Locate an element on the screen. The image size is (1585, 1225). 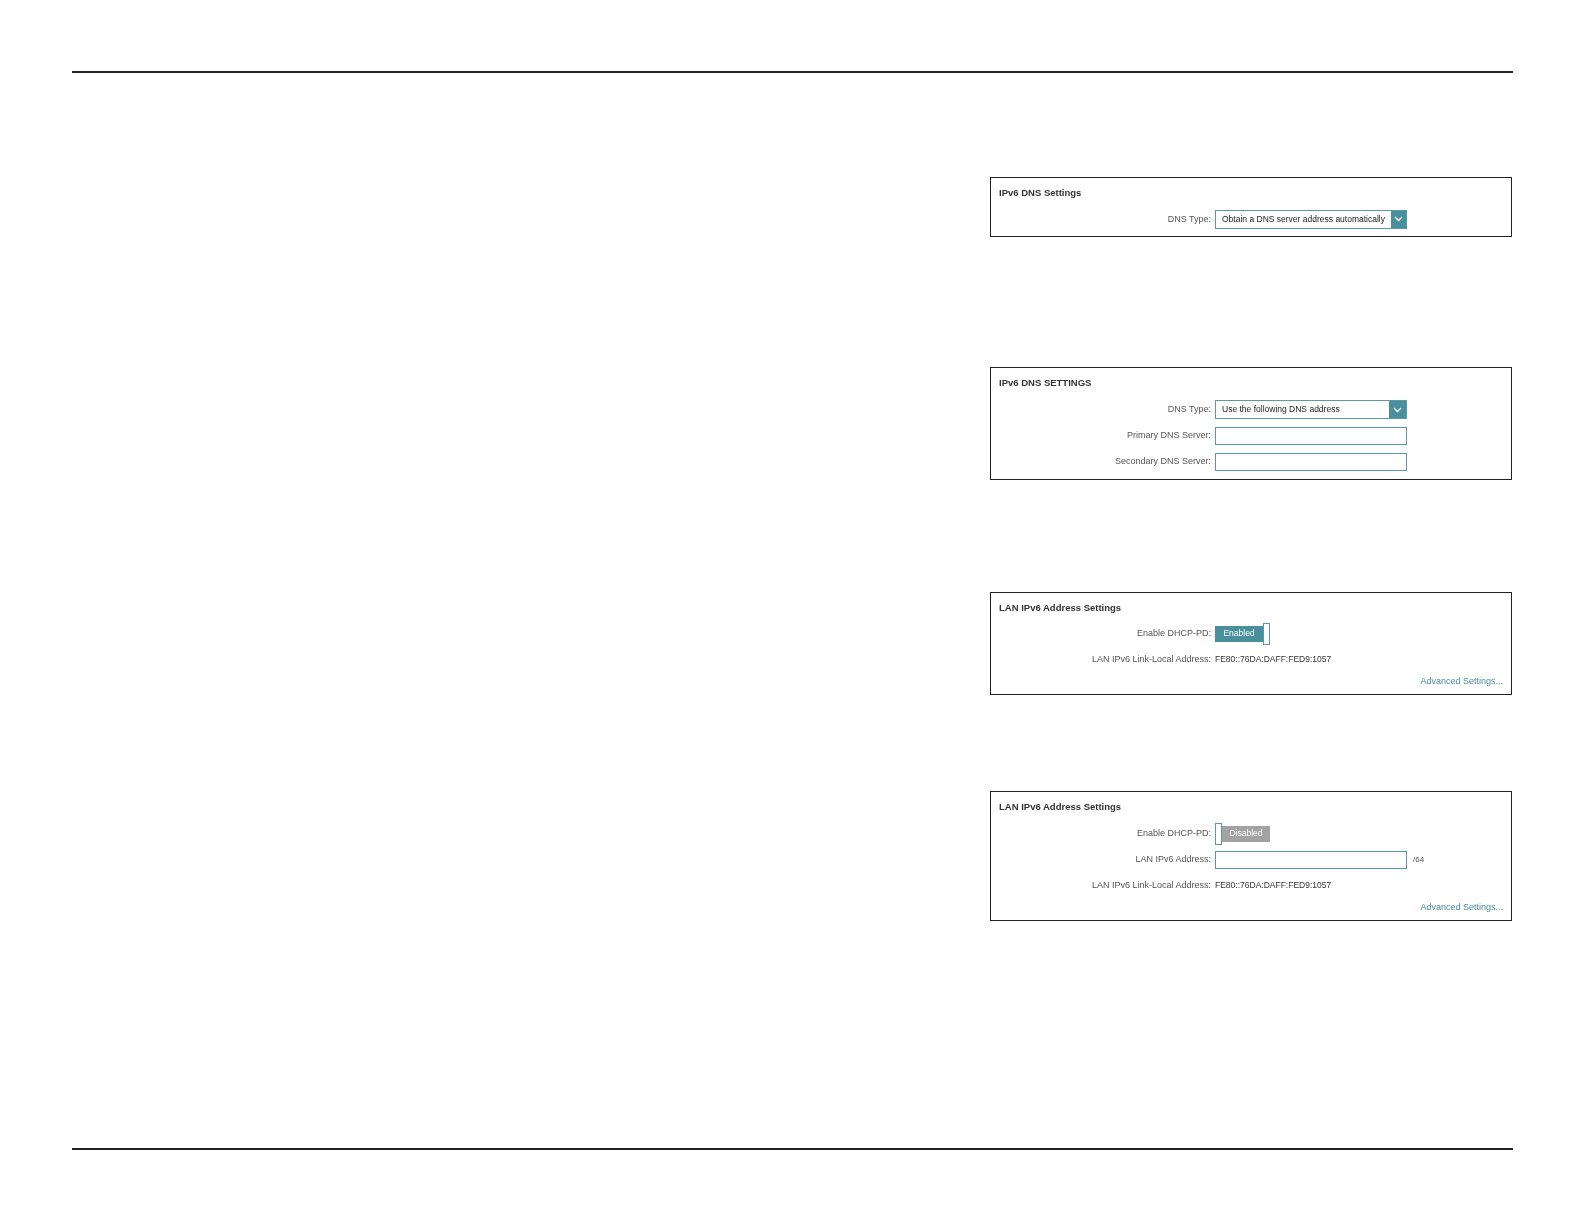
toggle-switch: Disabled is located at coordinates (1242, 833).